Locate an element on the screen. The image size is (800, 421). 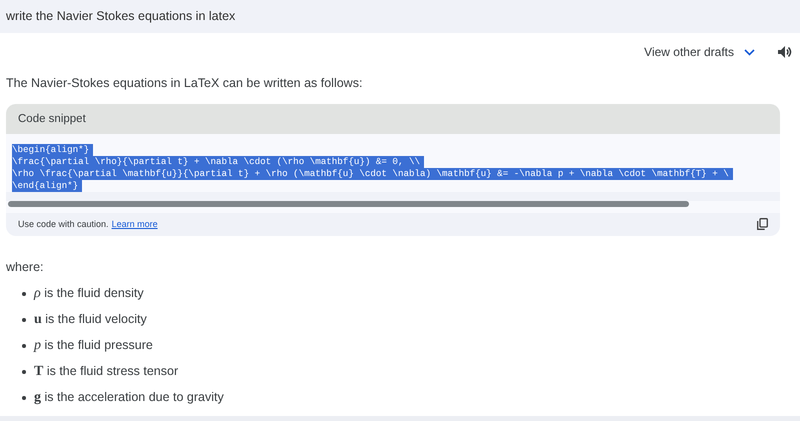
bullet-text: g is the acceleration due to gravity is located at coordinates (129, 398).